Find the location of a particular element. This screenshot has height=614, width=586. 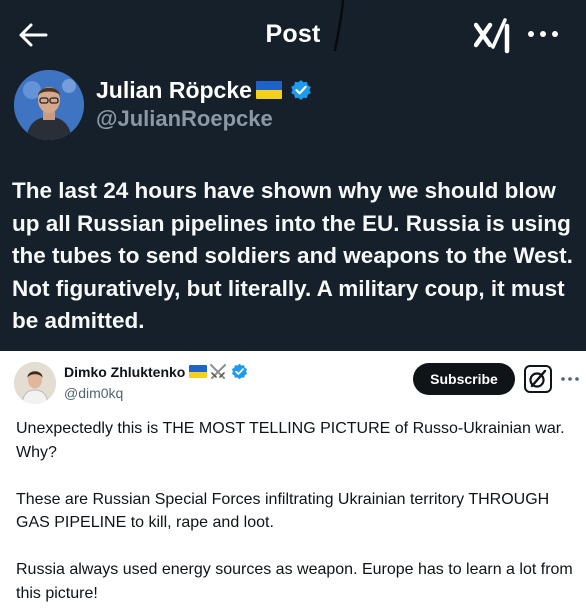

top-bar: Post is located at coordinates (293, 35).